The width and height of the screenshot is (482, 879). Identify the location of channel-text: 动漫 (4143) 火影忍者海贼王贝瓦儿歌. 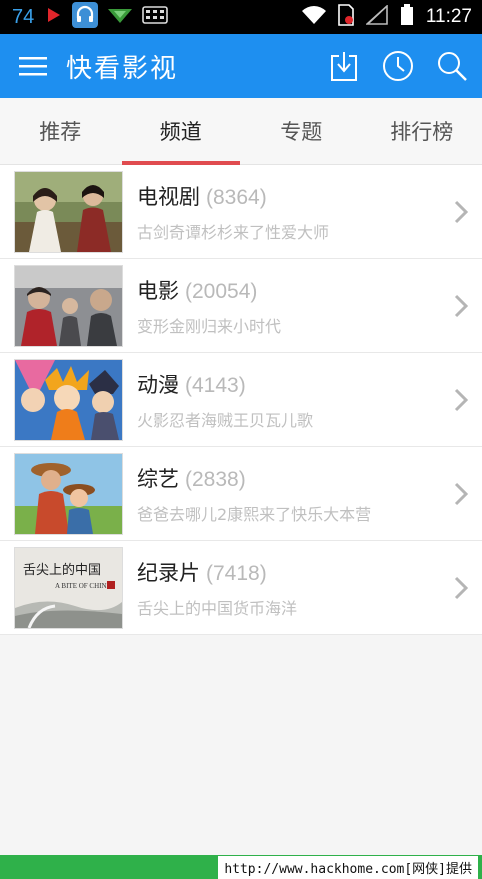
(225, 400).